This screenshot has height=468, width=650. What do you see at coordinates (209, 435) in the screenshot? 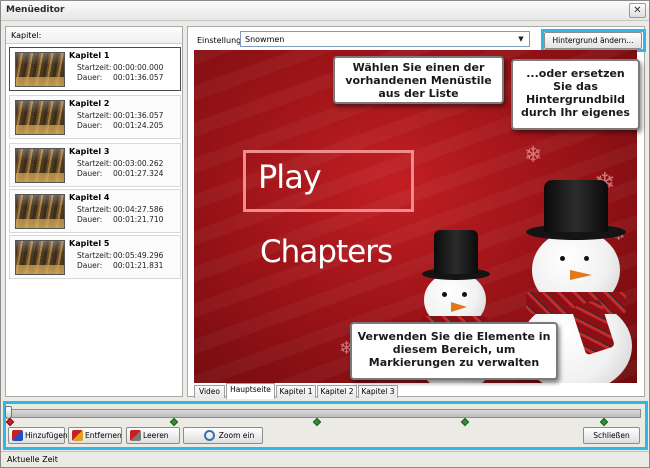
I see `zoom-in-icon` at bounding box center [209, 435].